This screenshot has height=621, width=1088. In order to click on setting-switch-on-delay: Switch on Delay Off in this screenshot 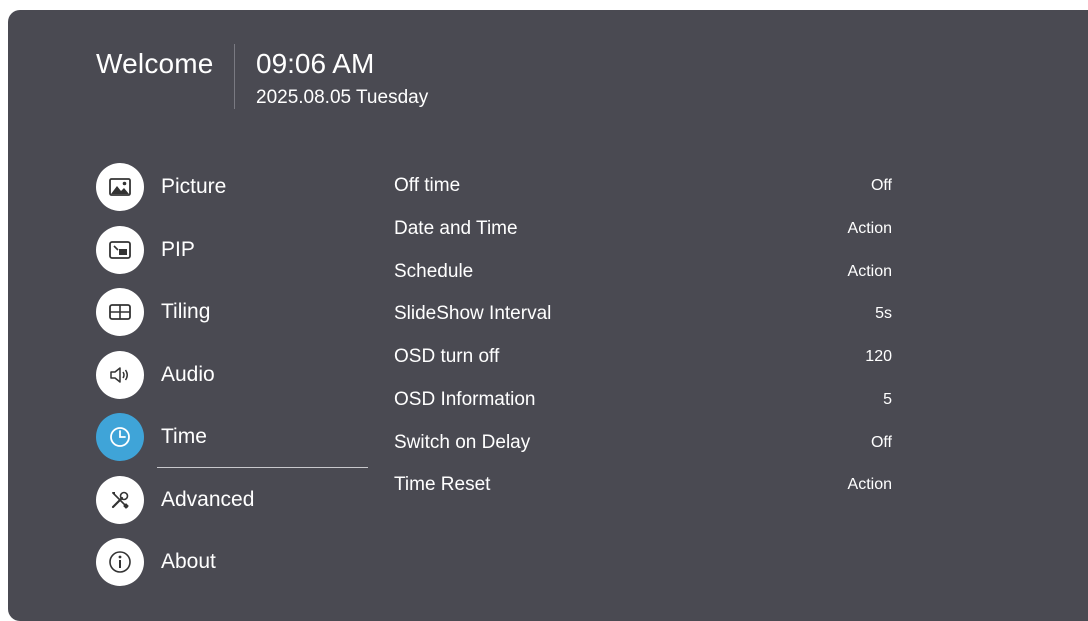, I will do `click(643, 451)`.